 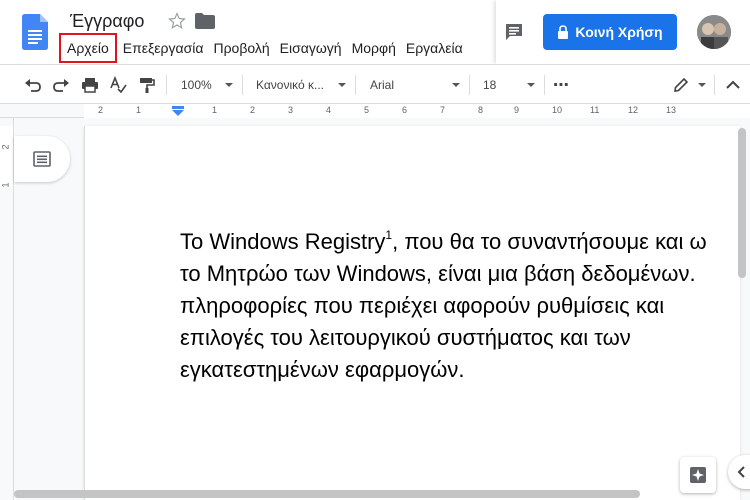 What do you see at coordinates (196, 85) in the screenshot?
I see `zoom-value: 100%` at bounding box center [196, 85].